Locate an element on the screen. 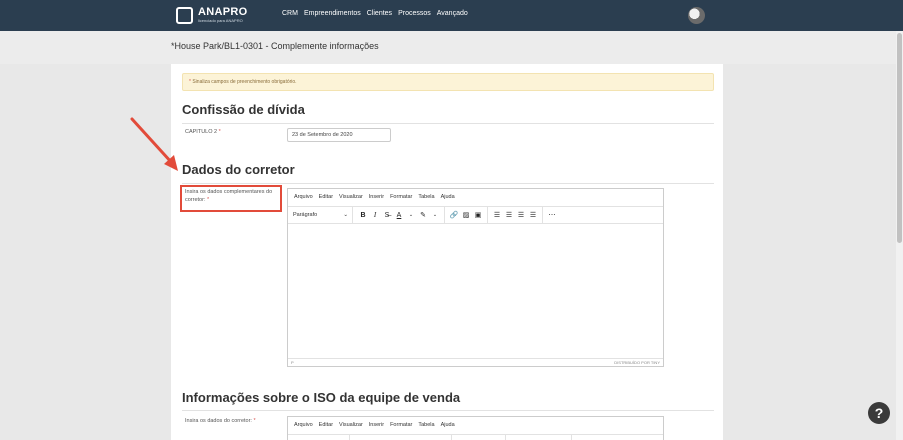  nav-item-clientes: Clientes is located at coordinates (379, 13).